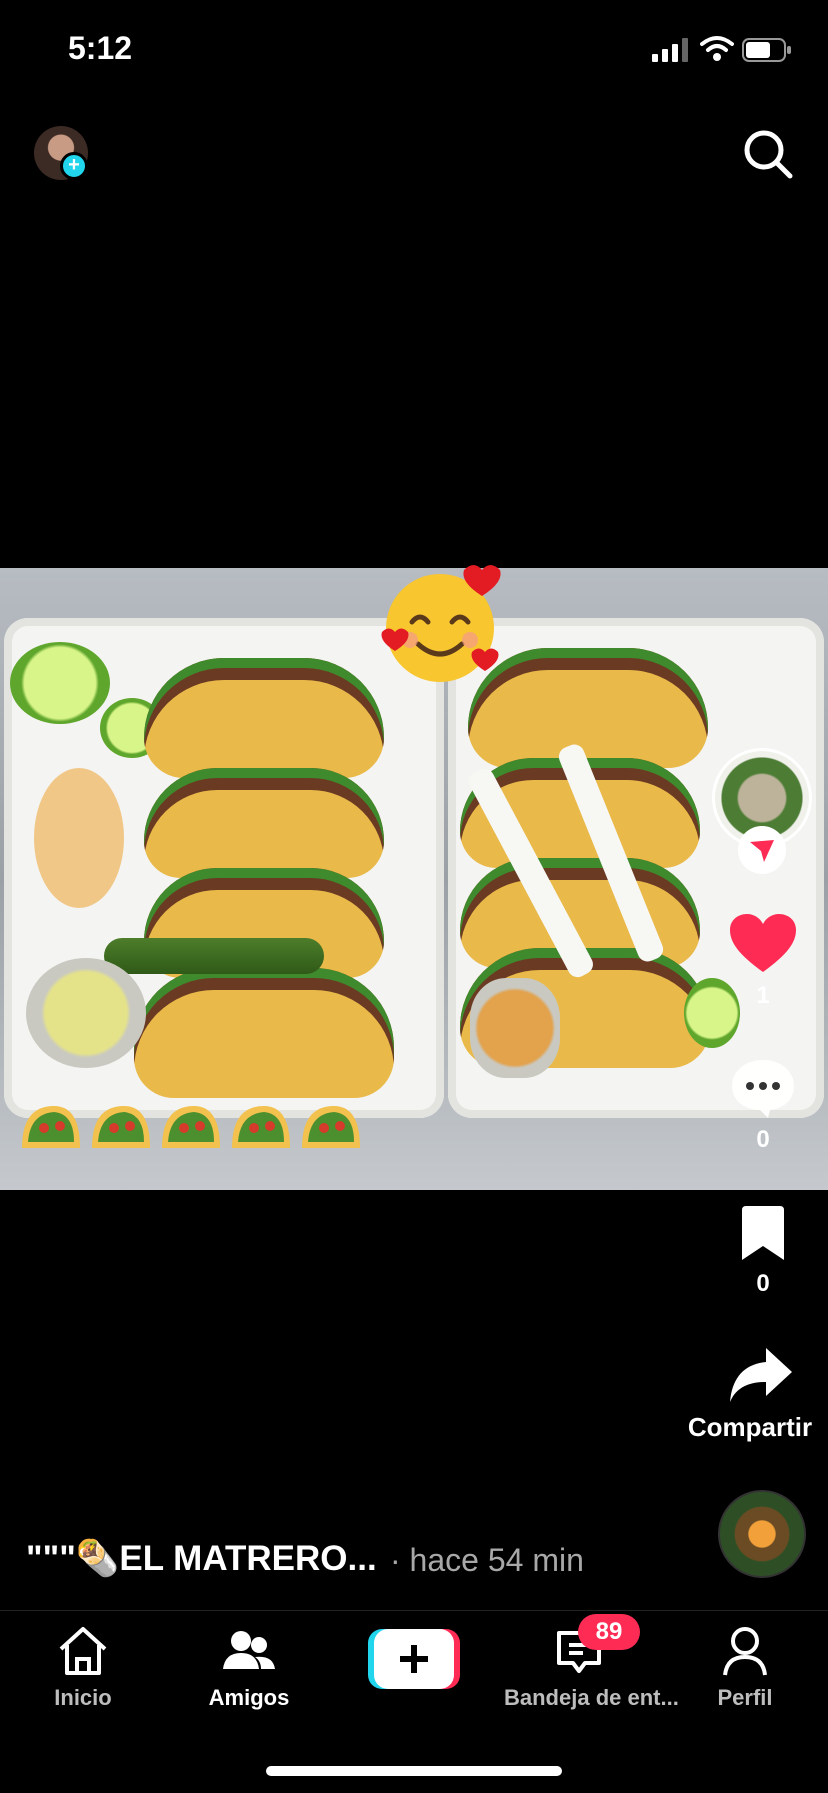 This screenshot has height=1793, width=828. What do you see at coordinates (414, 1659) in the screenshot?
I see `plus-icon` at bounding box center [414, 1659].